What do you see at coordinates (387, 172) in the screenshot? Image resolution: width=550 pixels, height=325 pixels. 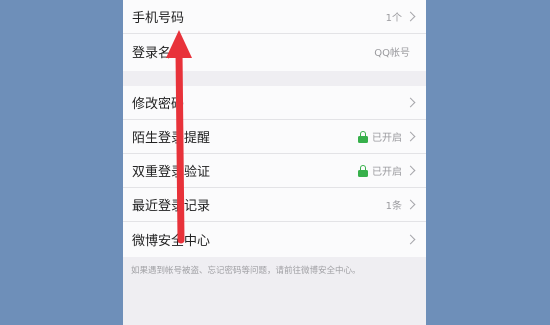 I see `two-step-verification-status: 已开启` at bounding box center [387, 172].